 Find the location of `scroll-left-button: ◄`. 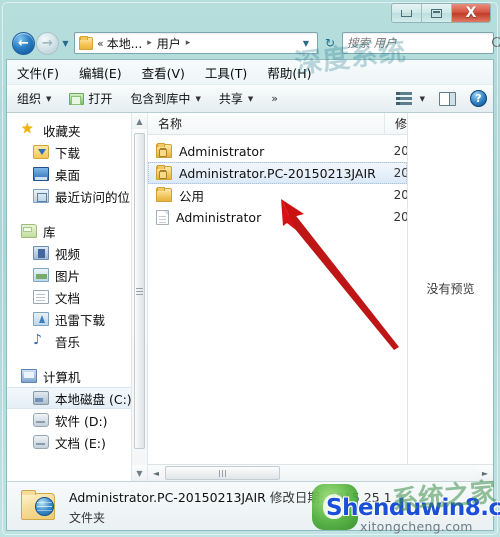

scroll-left-button: ◄ is located at coordinates (156, 473).